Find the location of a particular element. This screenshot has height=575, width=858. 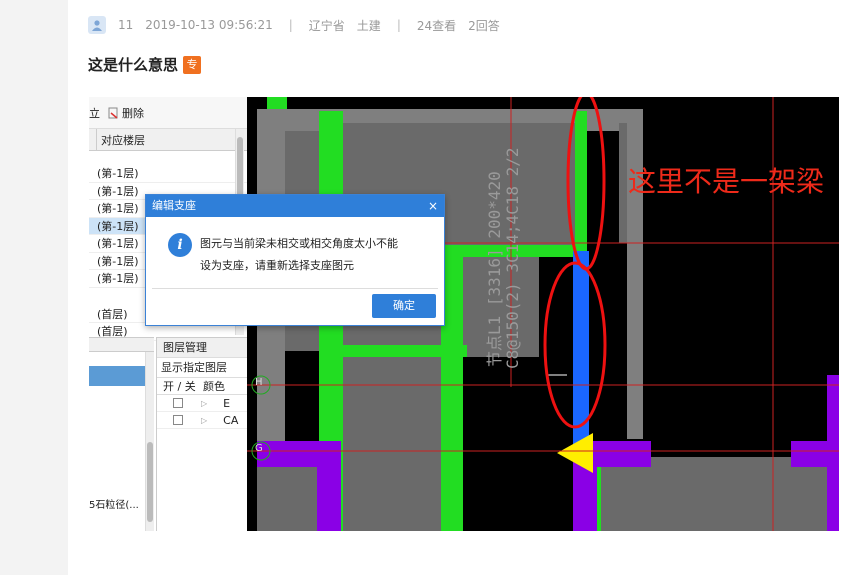

column-divider is located at coordinates (93, 139).